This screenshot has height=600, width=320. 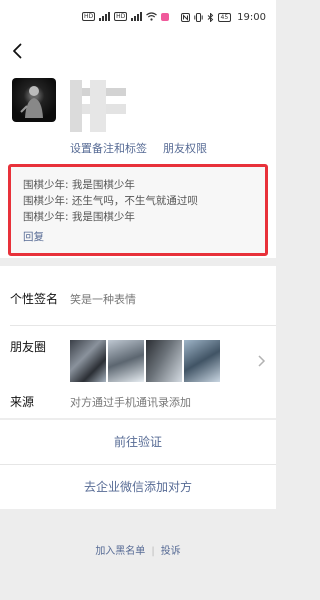 I want to click on friend-permission-link: 朋友权限, so click(x=185, y=148).